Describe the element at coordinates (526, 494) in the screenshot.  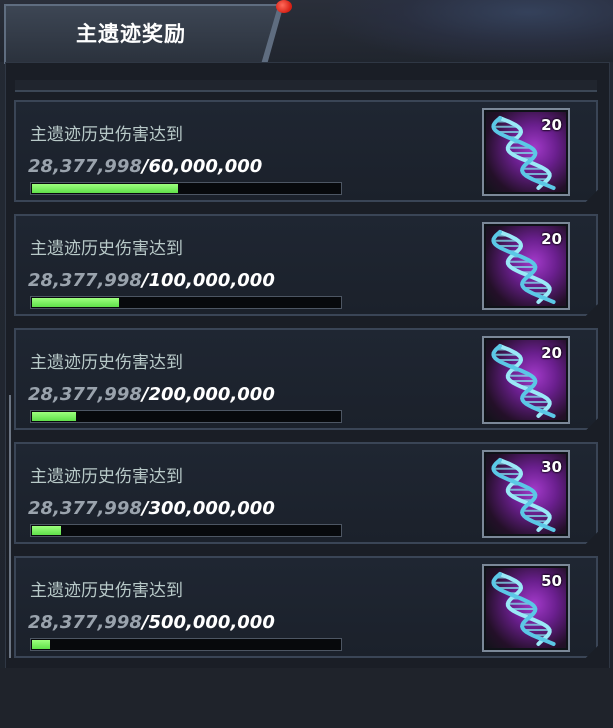
I see `reward-item-slot: 30` at that location.